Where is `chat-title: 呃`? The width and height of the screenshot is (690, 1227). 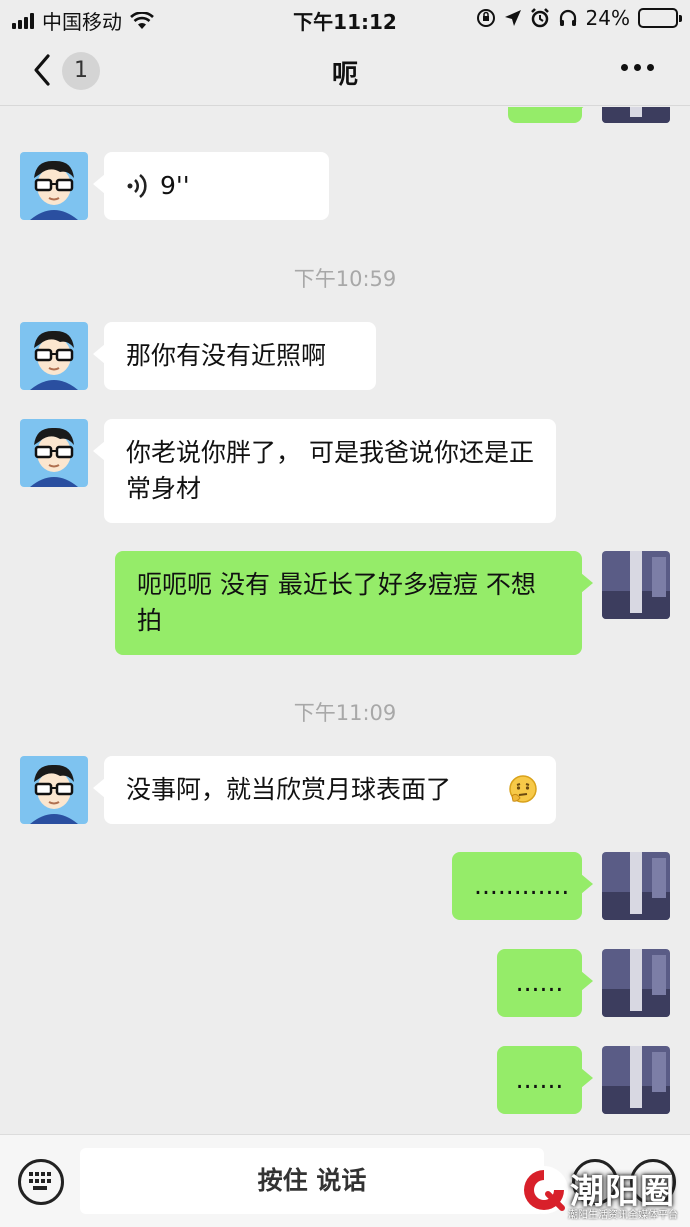
chat-title: 呃 is located at coordinates (344, 75).